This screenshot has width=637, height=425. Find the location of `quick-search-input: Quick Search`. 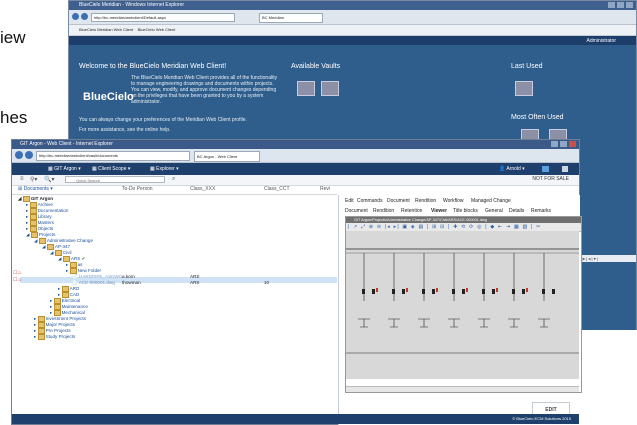

quick-search-input: Quick Search is located at coordinates (115, 179).